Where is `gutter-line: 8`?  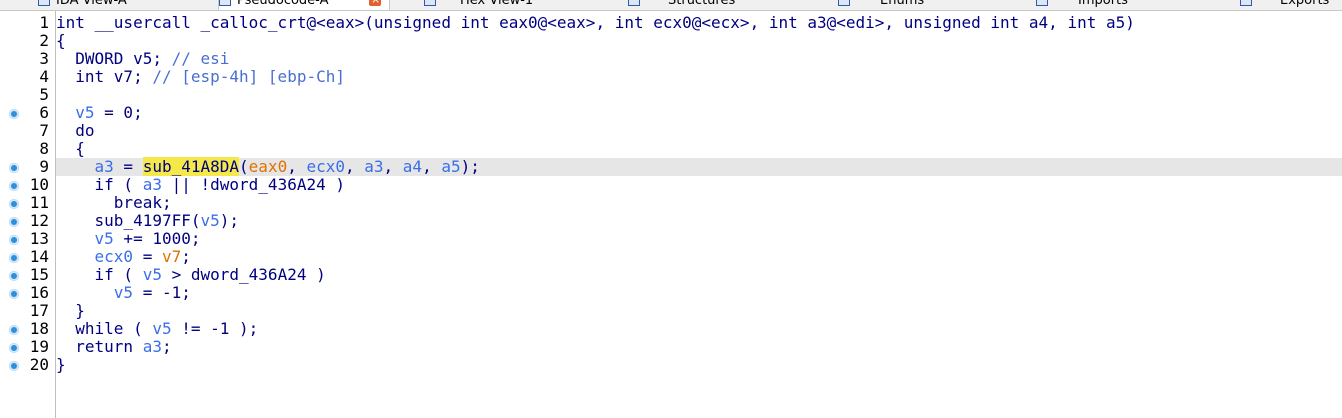
gutter-line: 8 is located at coordinates (27, 149).